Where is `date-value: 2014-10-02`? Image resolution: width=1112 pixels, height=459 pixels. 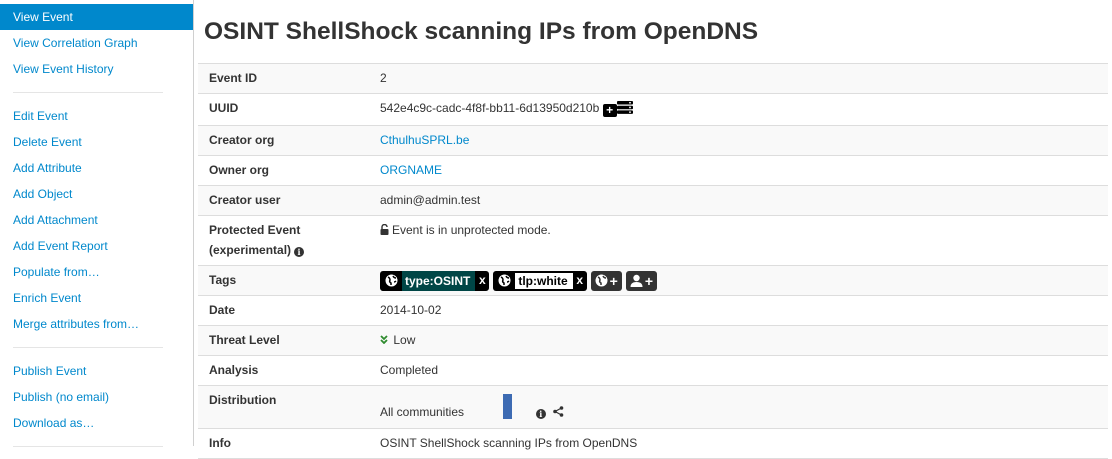
date-value: 2014-10-02 is located at coordinates (411, 310).